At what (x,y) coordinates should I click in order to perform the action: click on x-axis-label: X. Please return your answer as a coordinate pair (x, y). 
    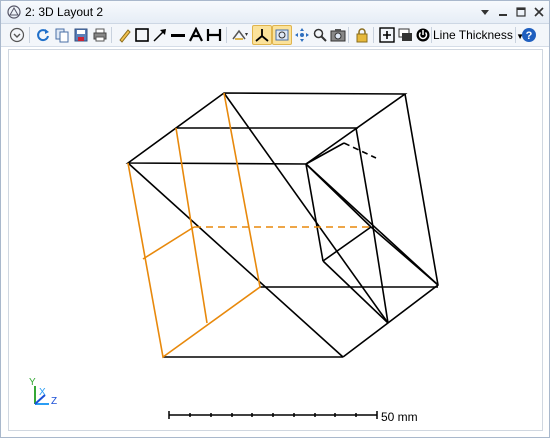
    Looking at the image, I should click on (42, 392).